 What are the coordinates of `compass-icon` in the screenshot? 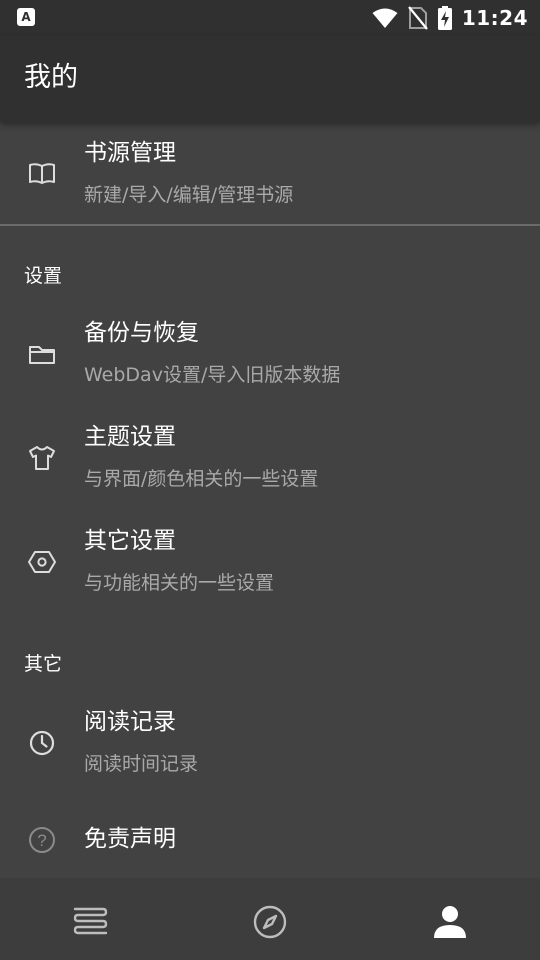 It's located at (270, 922).